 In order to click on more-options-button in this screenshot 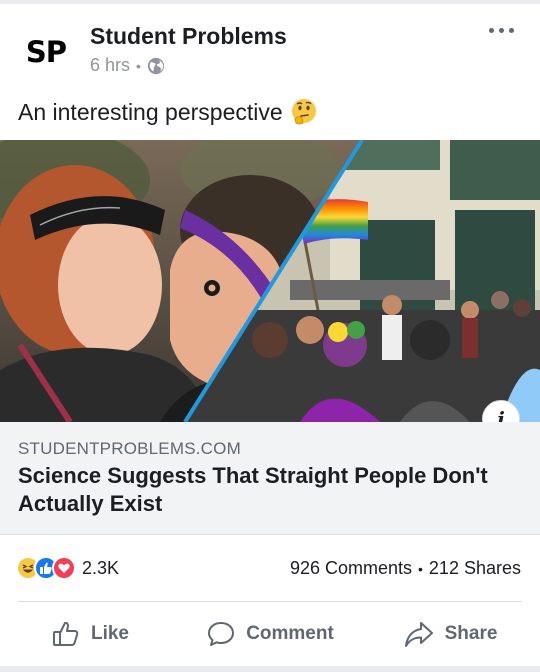, I will do `click(501, 30)`.